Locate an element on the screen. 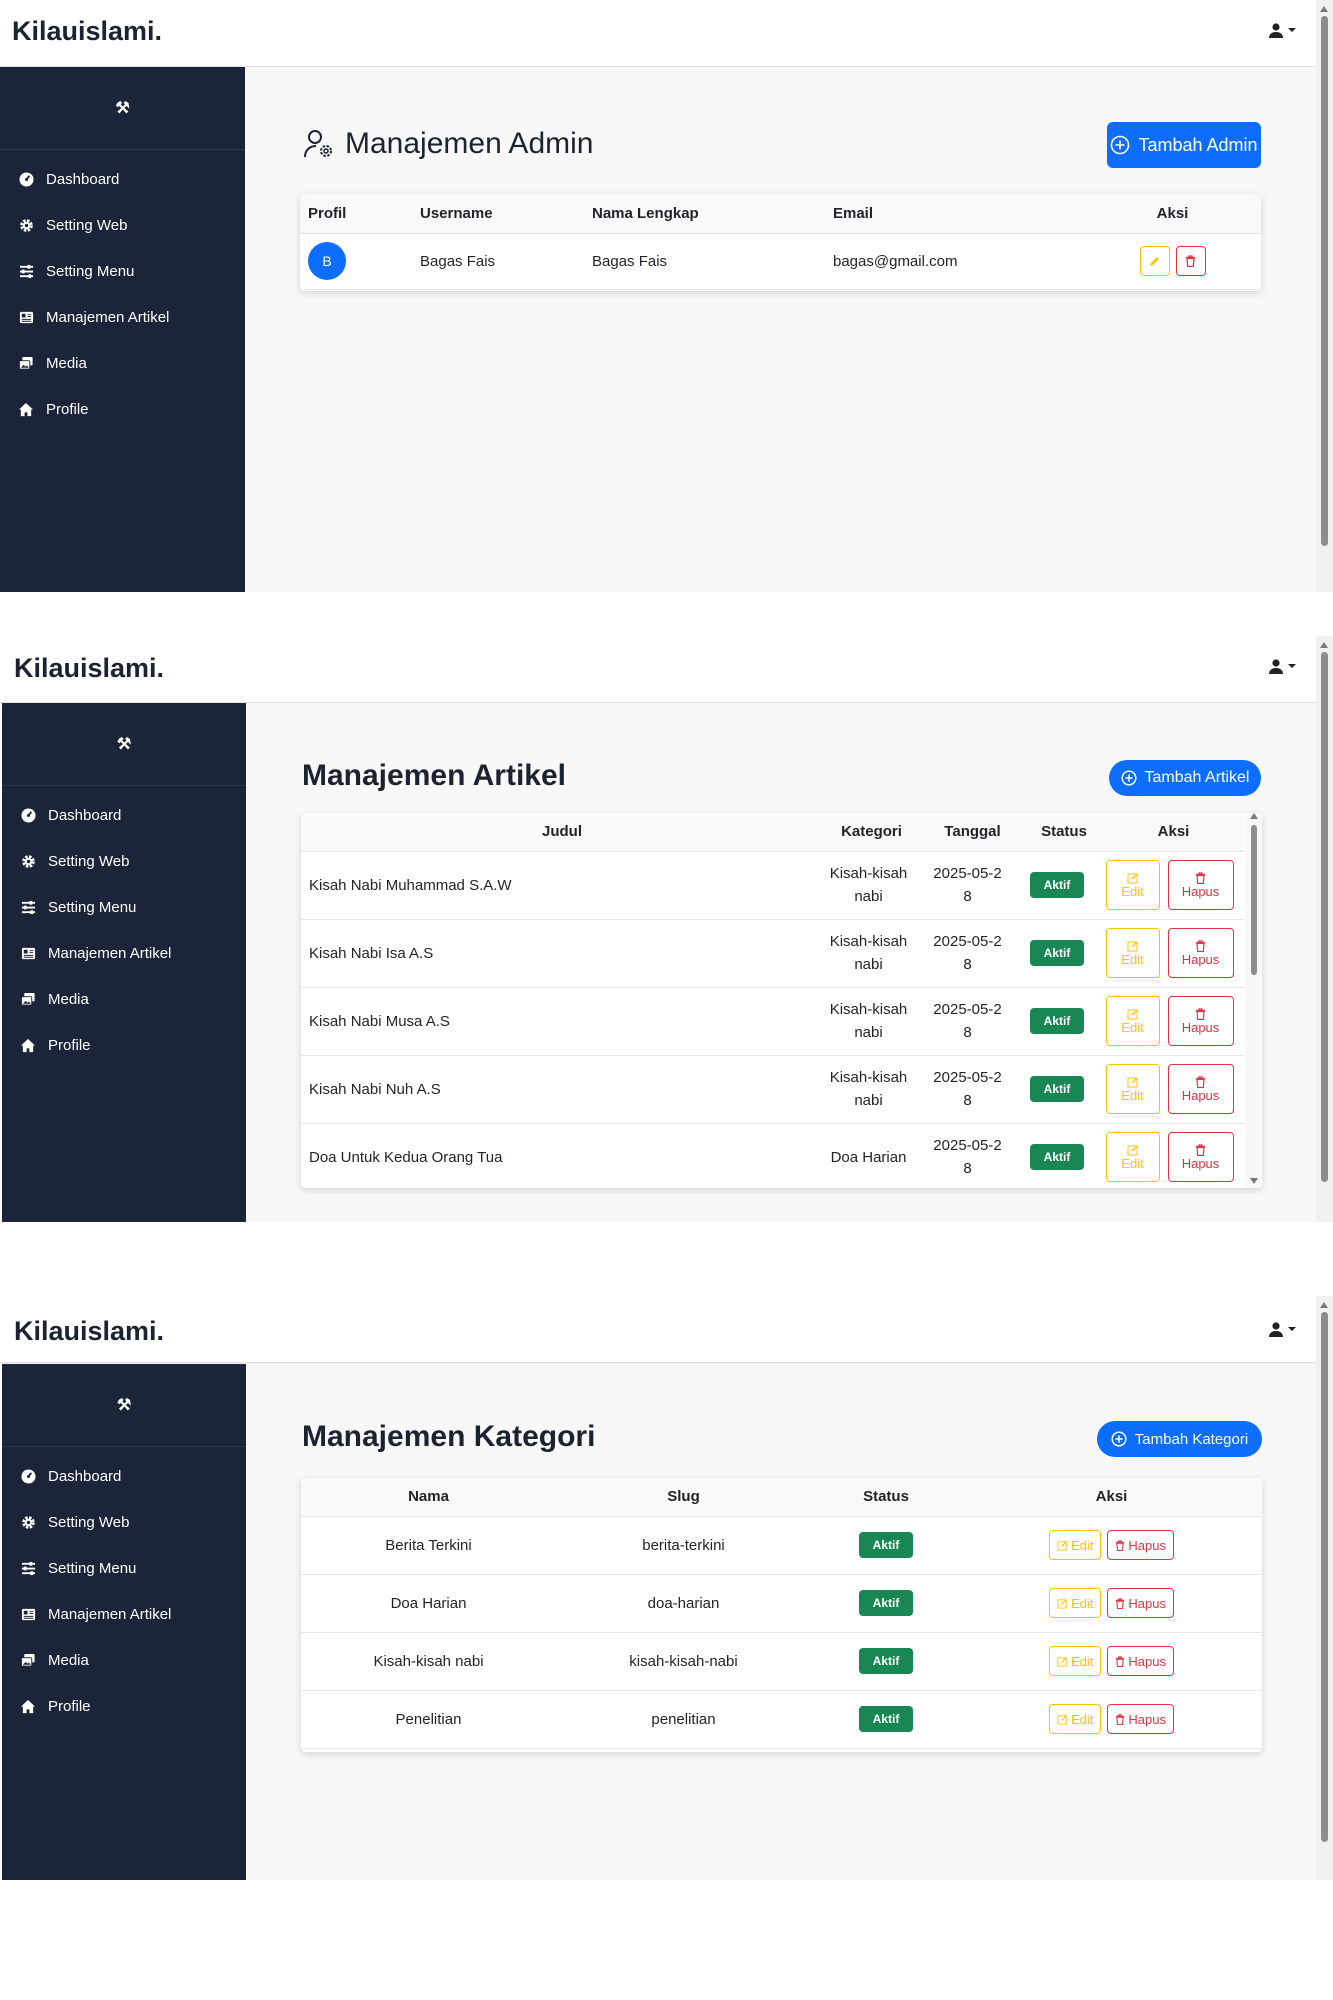  plus-circle-icon is located at coordinates (1120, 145).